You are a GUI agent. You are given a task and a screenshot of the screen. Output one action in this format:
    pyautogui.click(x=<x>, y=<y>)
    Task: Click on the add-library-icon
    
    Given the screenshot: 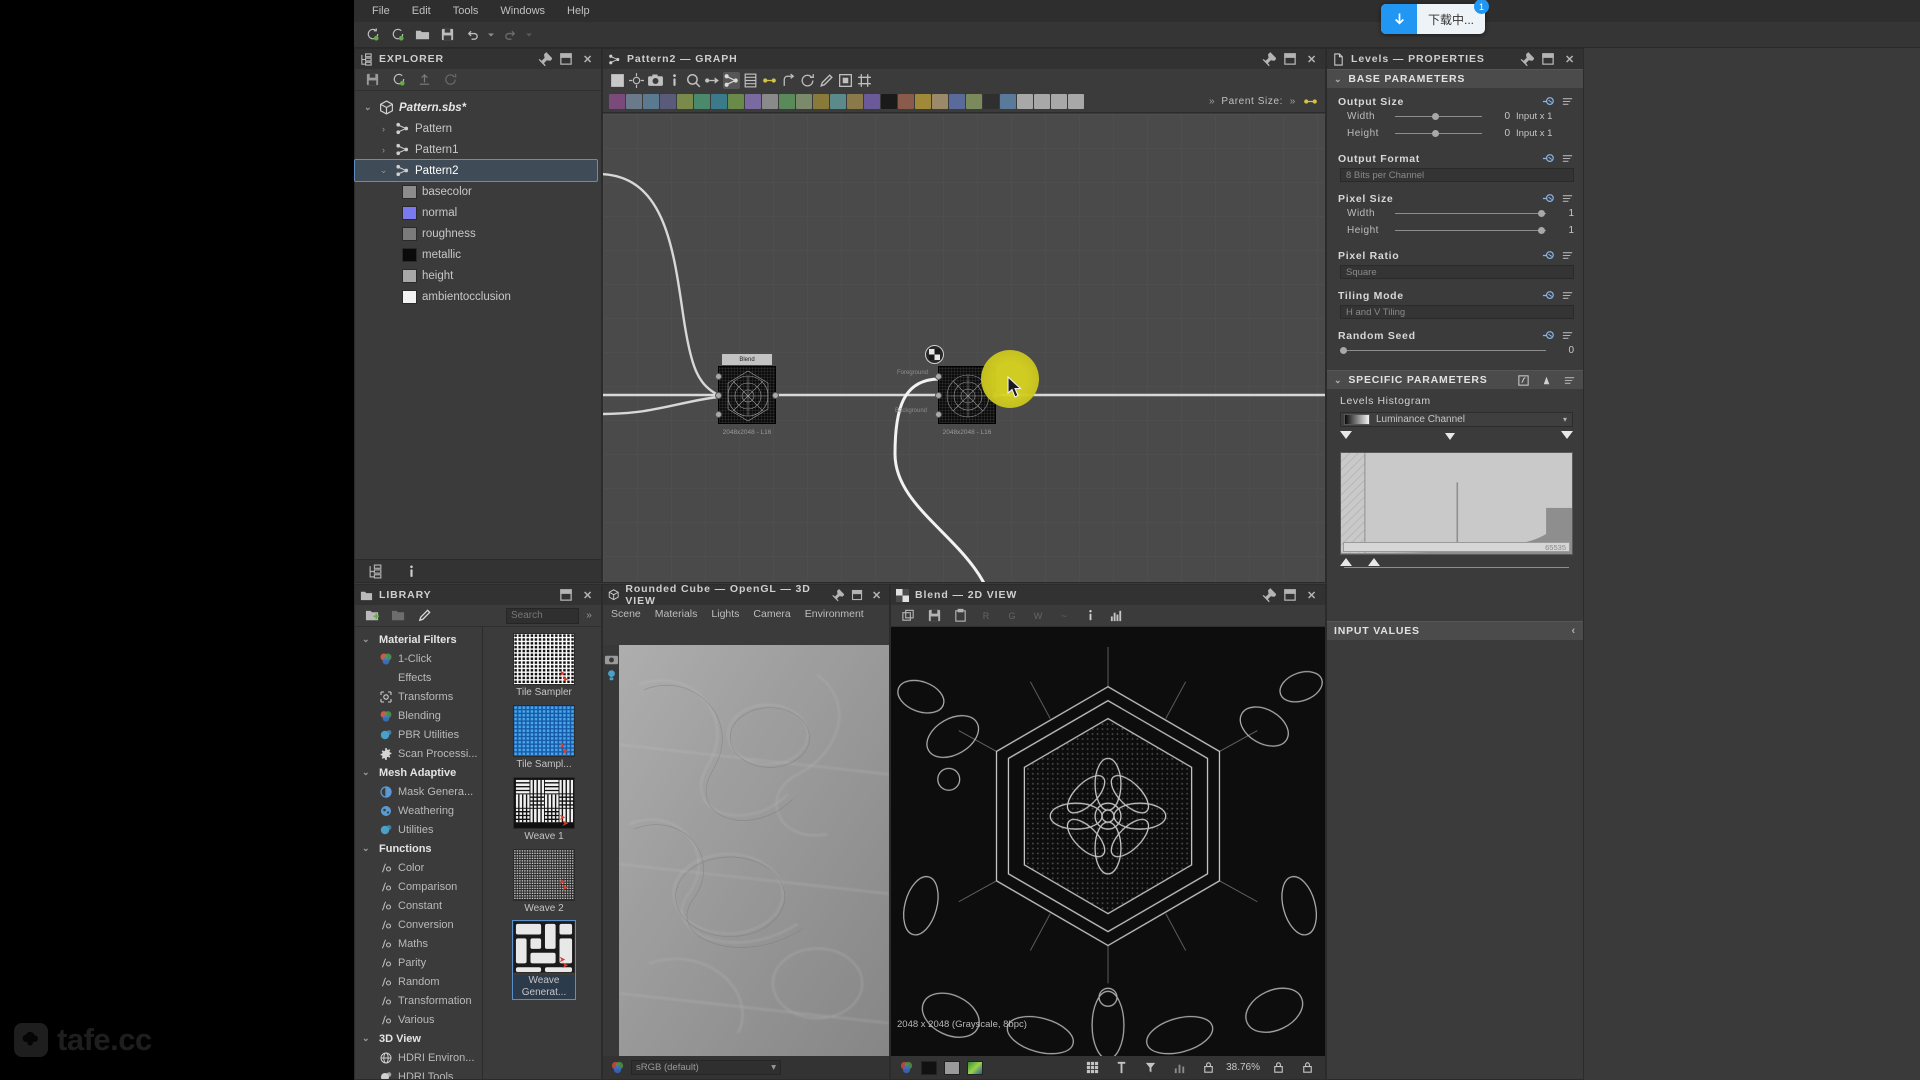 What is the action you would take?
    pyautogui.click(x=372, y=615)
    